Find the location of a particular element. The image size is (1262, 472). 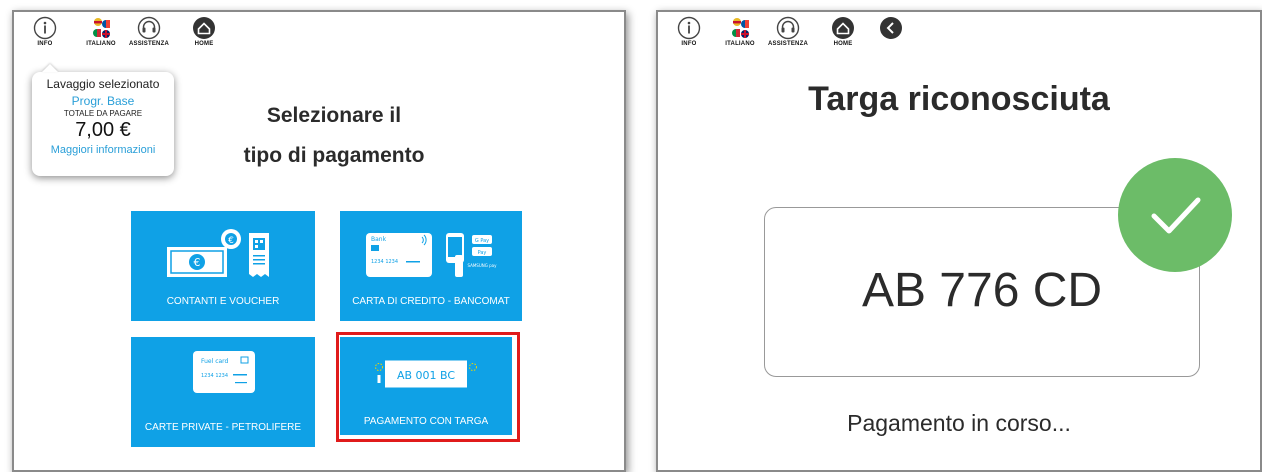

total-price: 7,00 € is located at coordinates (103, 130).